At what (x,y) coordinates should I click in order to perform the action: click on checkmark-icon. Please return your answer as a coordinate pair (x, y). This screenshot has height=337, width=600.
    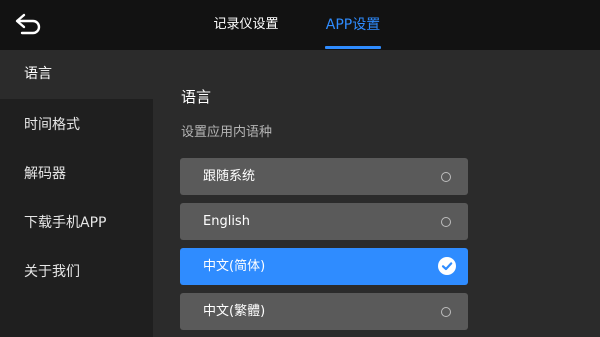
    Looking at the image, I should click on (447, 266).